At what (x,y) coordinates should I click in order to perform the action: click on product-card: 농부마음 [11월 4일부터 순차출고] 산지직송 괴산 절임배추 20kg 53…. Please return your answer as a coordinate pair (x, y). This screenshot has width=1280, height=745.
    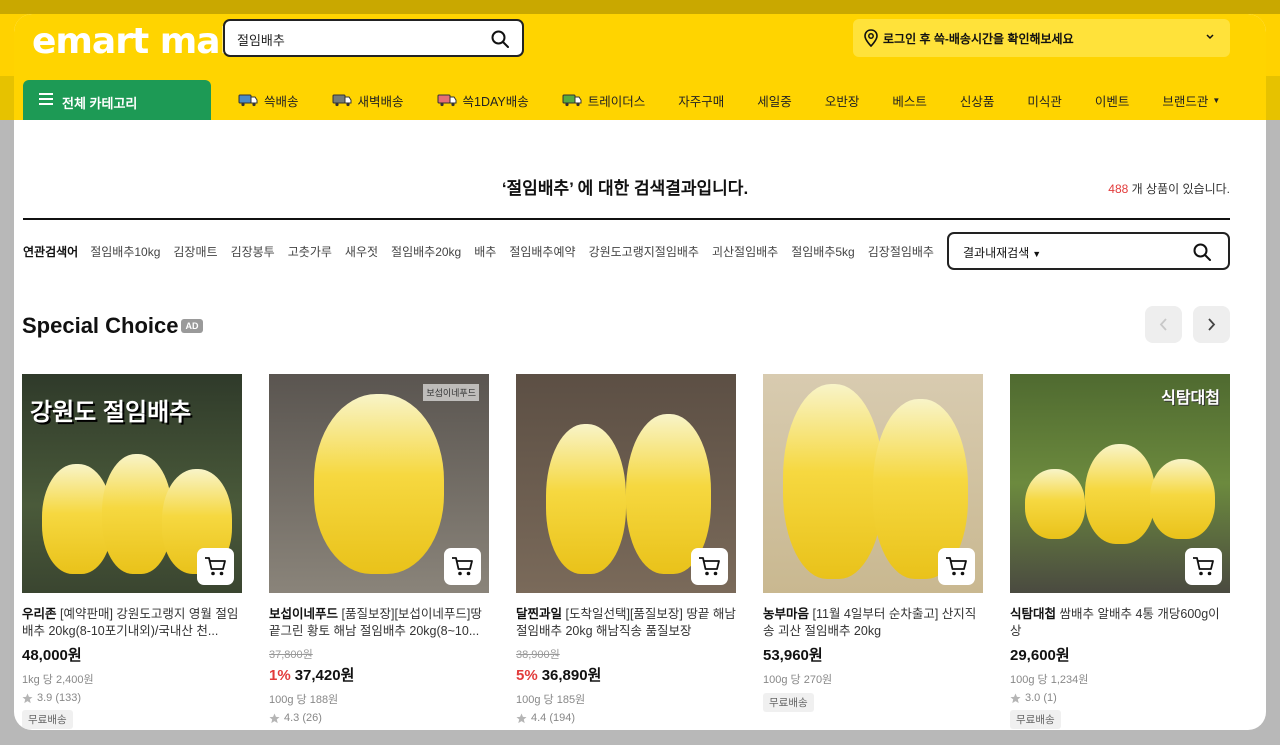
    Looking at the image, I should click on (873, 543).